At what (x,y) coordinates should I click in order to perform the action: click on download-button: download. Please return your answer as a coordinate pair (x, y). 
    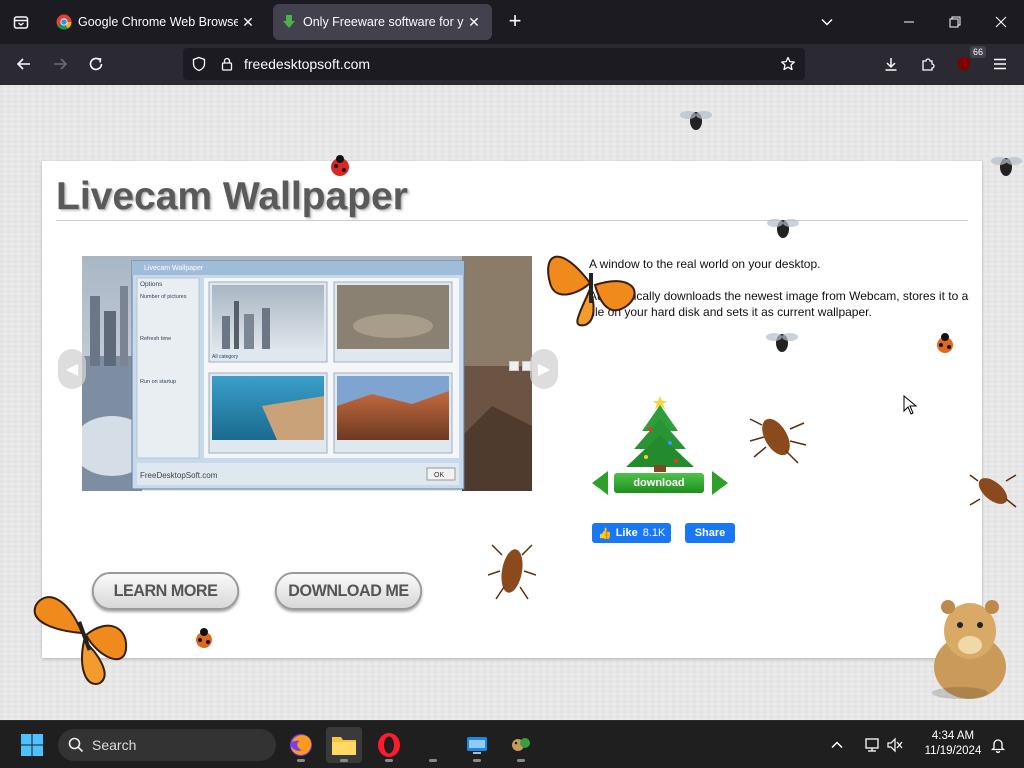
    Looking at the image, I should click on (659, 483).